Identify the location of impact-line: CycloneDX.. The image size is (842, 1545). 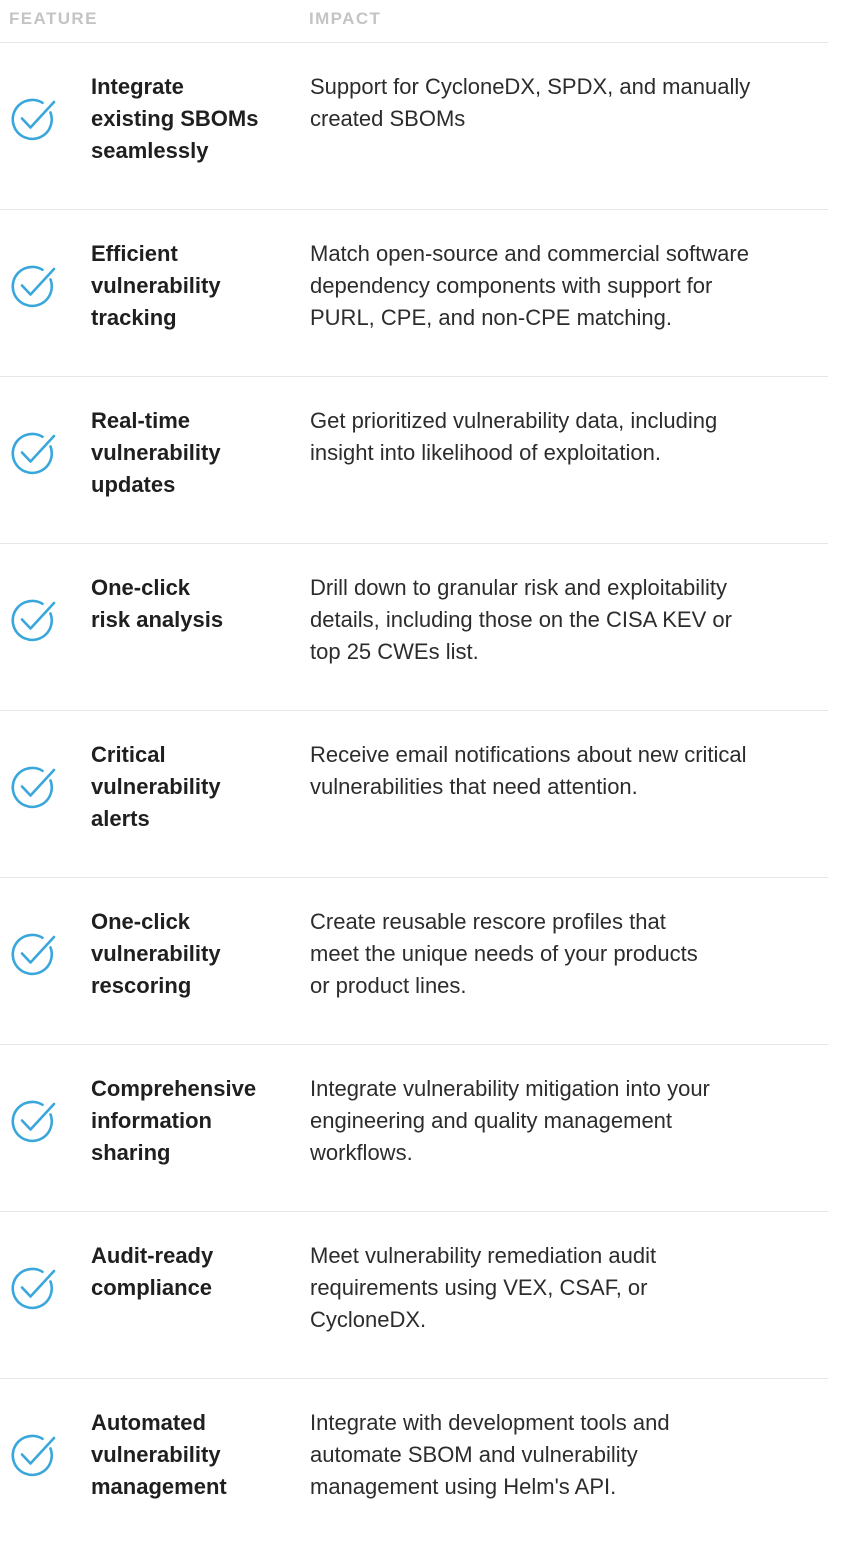
(368, 1319).